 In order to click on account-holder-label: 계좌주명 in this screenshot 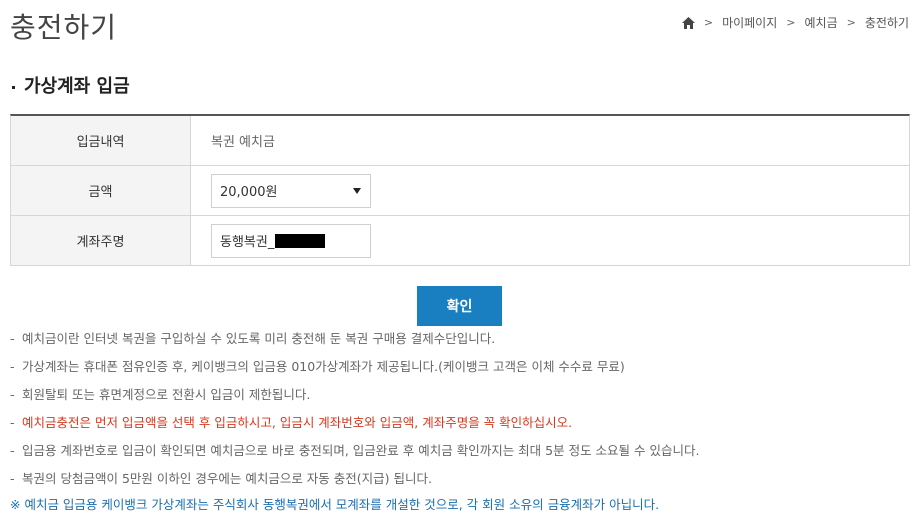, I will do `click(101, 240)`.